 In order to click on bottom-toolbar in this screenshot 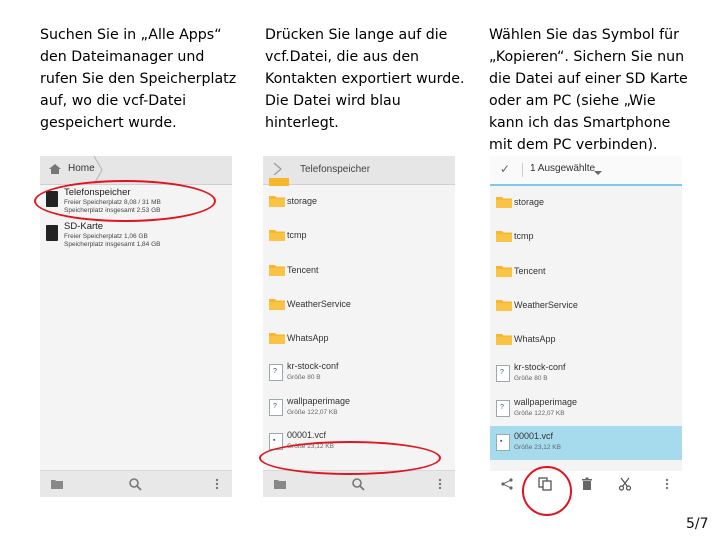, I will do `click(136, 483)`.